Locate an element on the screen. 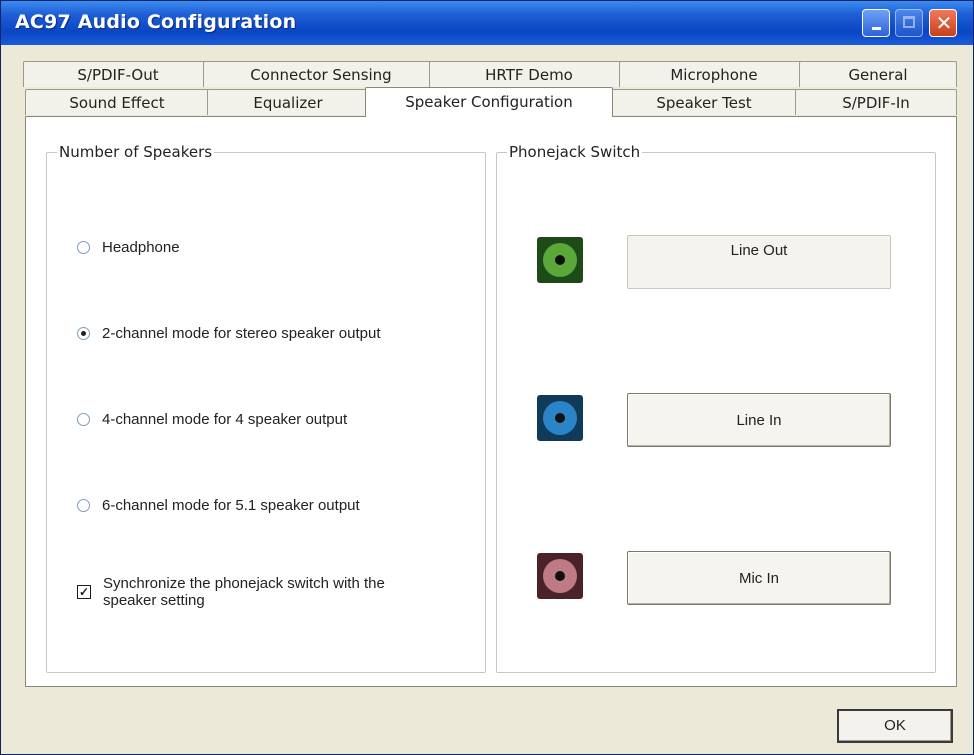 The height and width of the screenshot is (755, 974). tab-speaker-configuration: Speaker Configuration is located at coordinates (489, 102).